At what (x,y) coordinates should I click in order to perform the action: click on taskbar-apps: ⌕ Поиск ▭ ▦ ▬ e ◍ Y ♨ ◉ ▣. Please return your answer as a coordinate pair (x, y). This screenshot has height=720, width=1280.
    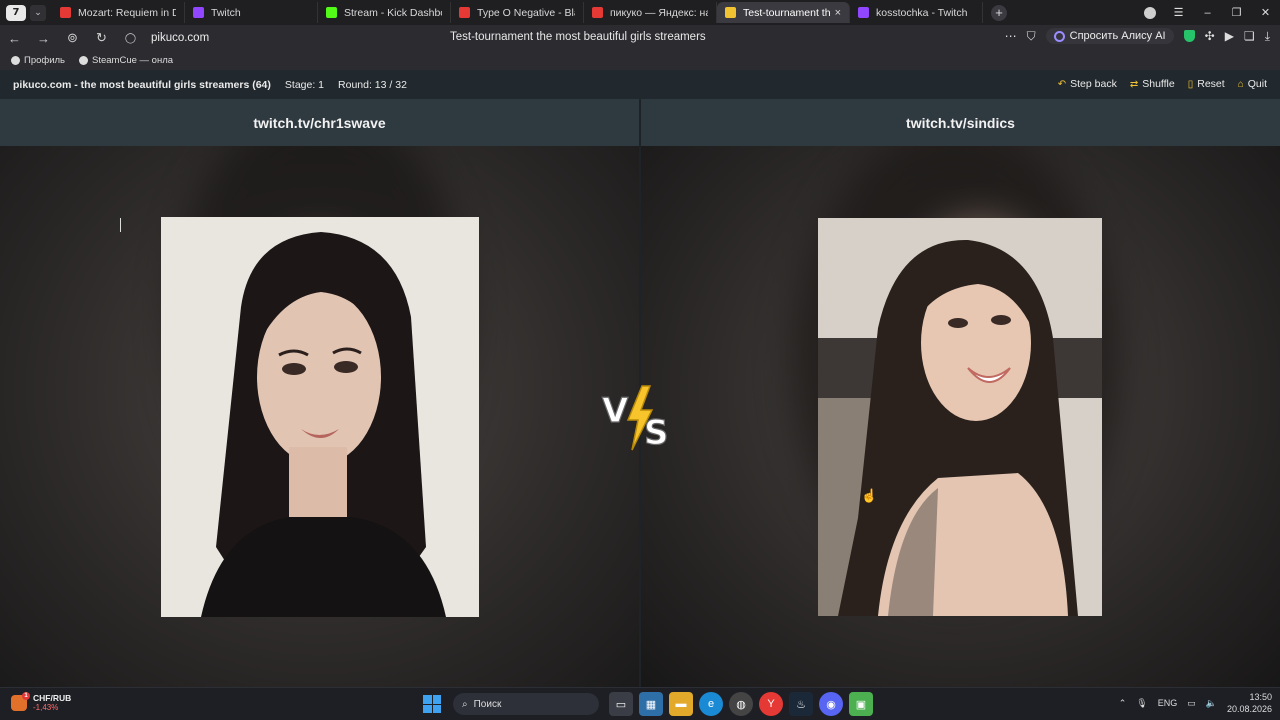
    Looking at the image, I should click on (648, 704).